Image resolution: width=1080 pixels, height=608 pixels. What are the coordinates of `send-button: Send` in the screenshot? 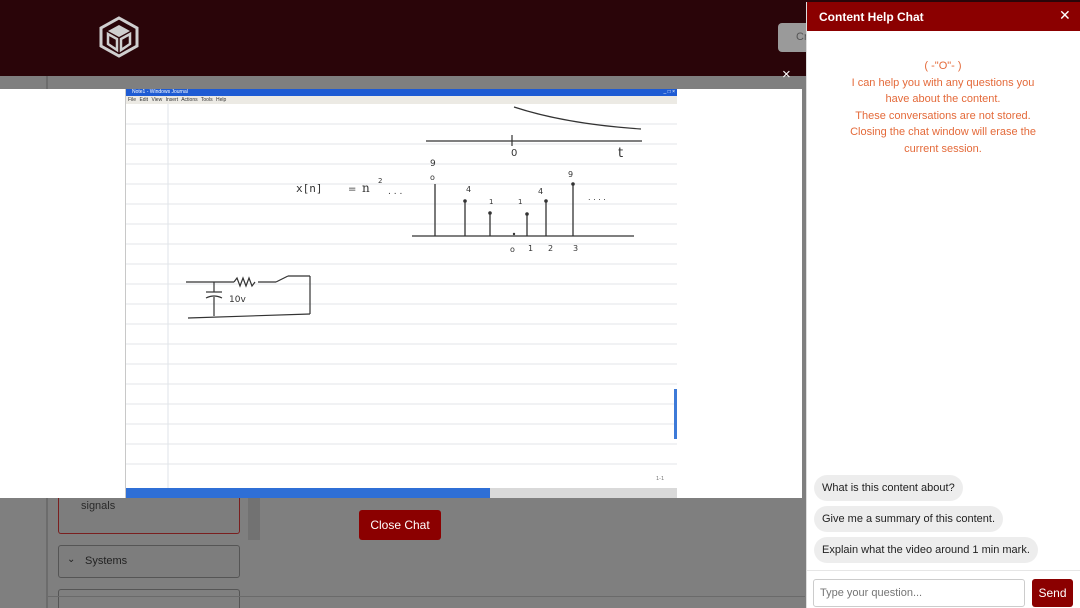 It's located at (1052, 593).